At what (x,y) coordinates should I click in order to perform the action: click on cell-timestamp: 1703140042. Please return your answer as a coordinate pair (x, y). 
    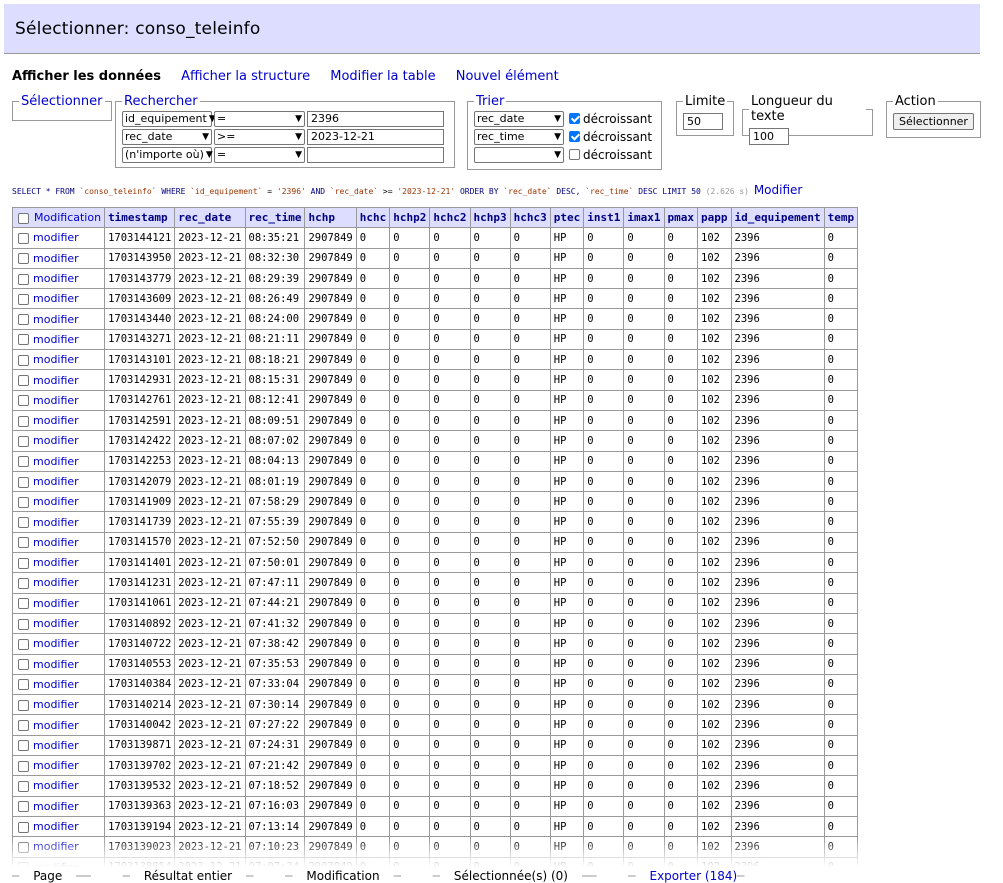
    Looking at the image, I should click on (140, 725).